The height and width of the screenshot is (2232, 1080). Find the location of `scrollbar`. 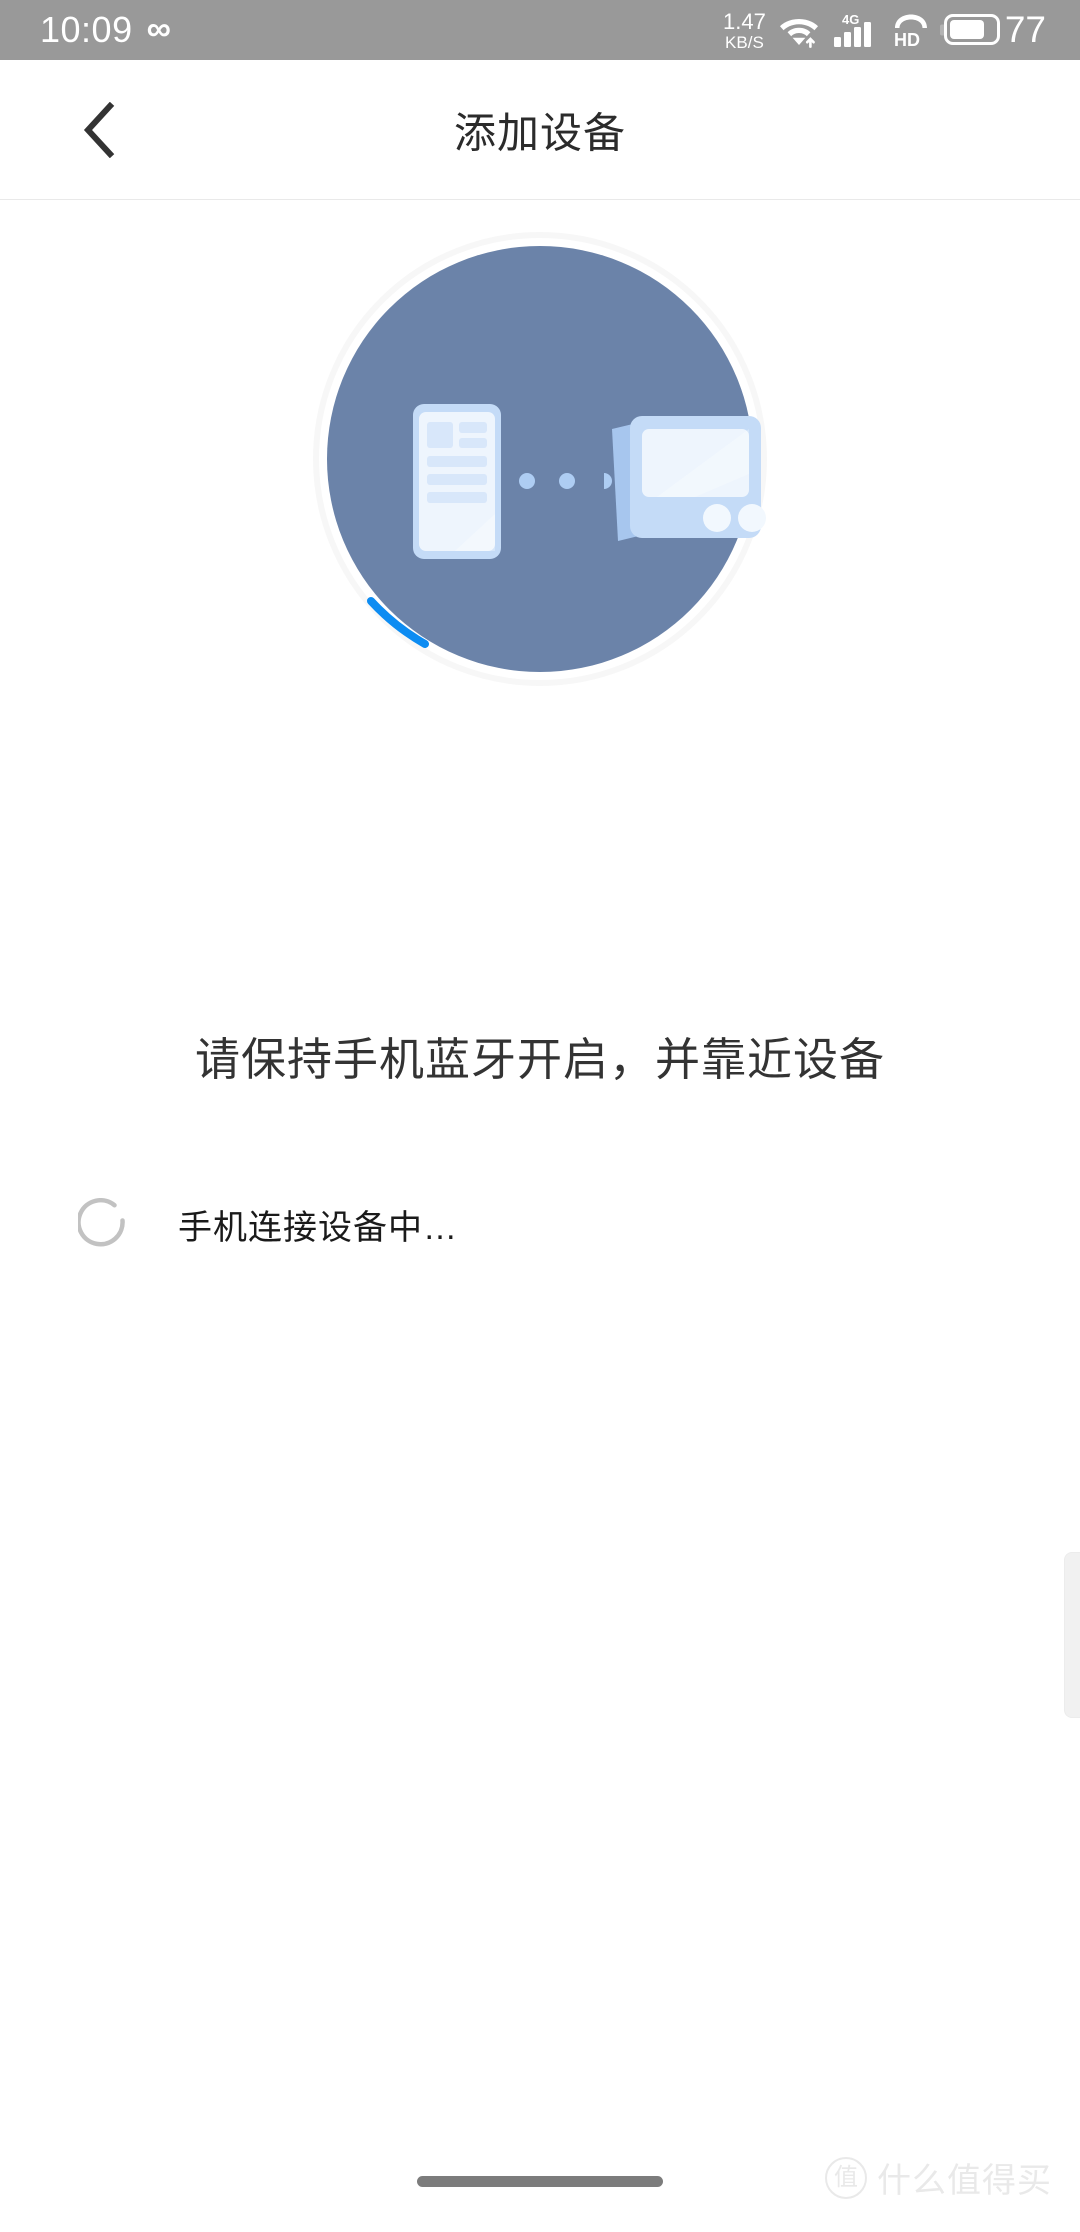

scrollbar is located at coordinates (1072, 1635).